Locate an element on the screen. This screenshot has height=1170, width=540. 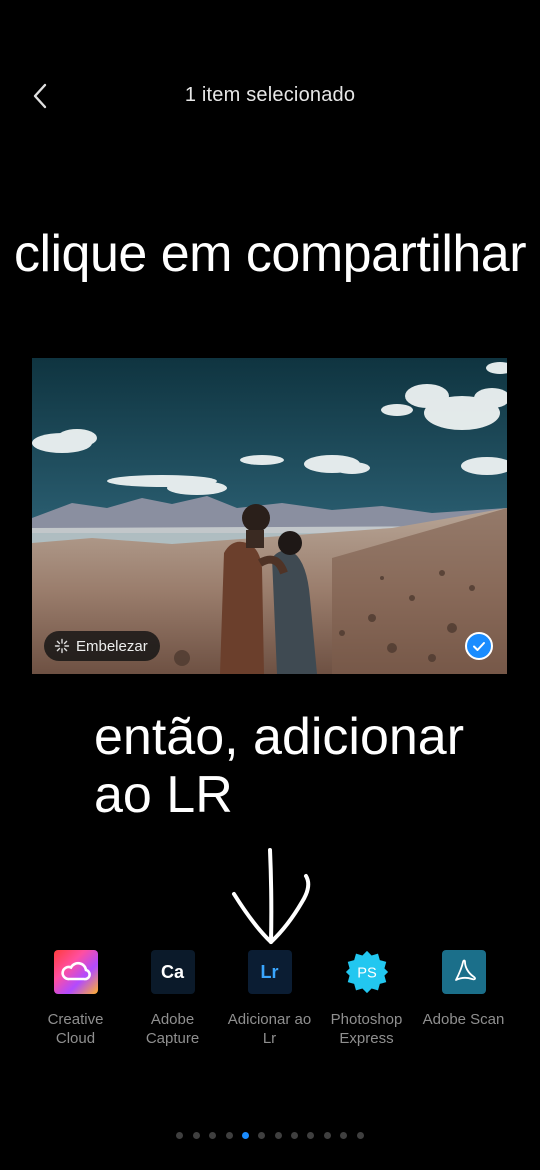
share-target-adobe-scan: Adobe Scan is located at coordinates (463, 999).